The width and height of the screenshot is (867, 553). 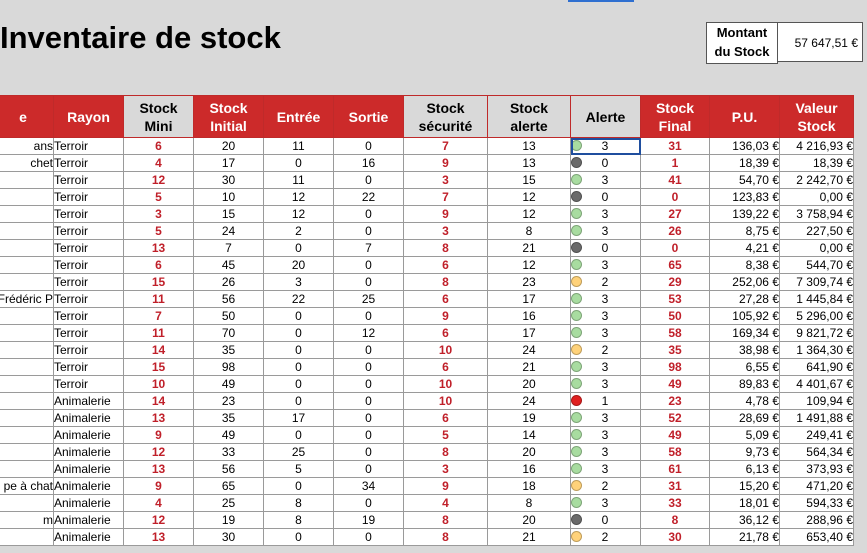 I want to click on cell-stock-mini: 13, so click(x=158, y=469).